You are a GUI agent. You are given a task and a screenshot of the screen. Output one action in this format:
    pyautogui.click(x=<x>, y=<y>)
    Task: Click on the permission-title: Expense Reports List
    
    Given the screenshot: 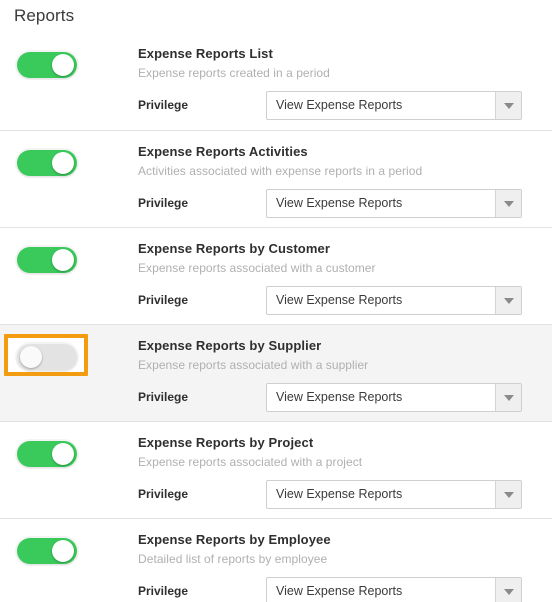 What is the action you would take?
    pyautogui.click(x=205, y=53)
    